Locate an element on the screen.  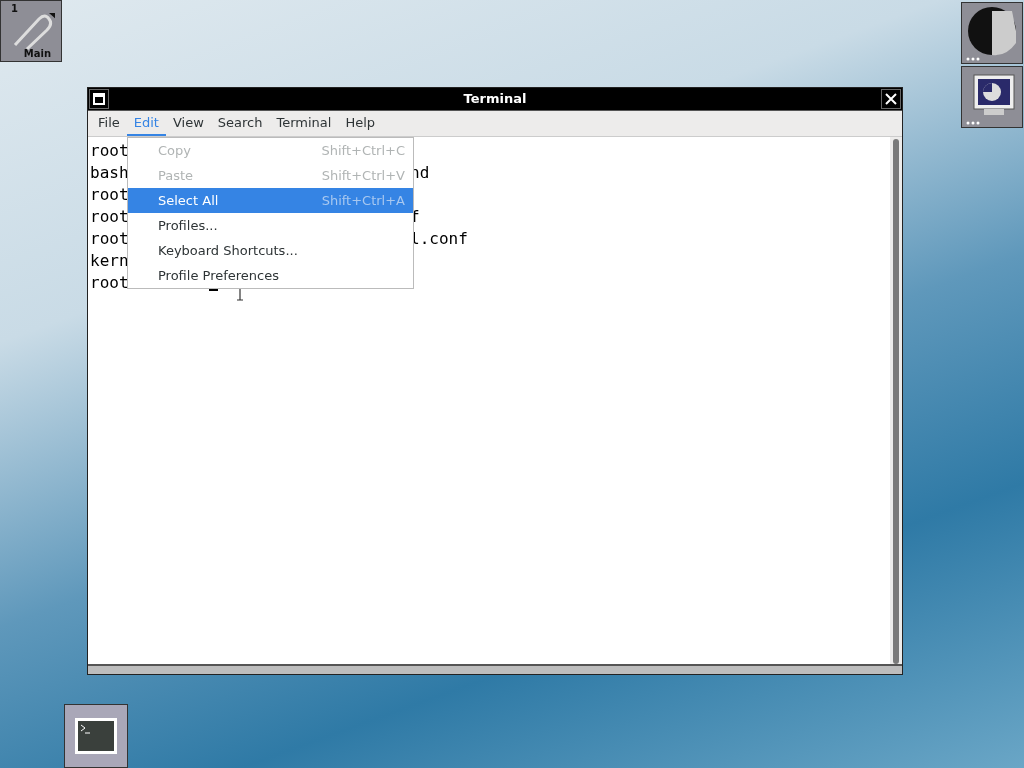
menu-entry: Profile Preferences is located at coordinates (270, 275).